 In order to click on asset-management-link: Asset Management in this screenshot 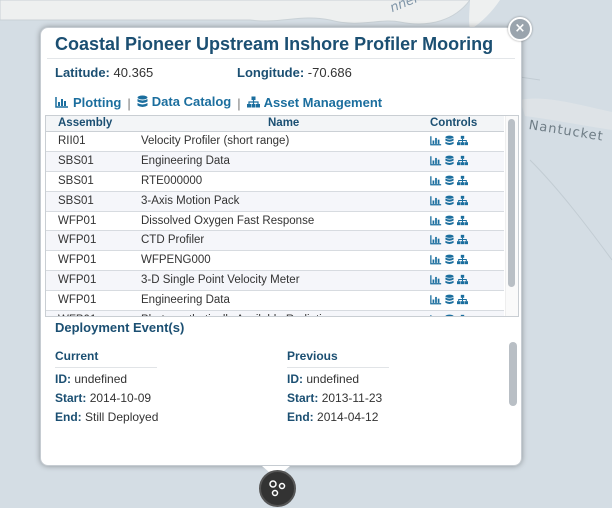, I will do `click(314, 102)`.